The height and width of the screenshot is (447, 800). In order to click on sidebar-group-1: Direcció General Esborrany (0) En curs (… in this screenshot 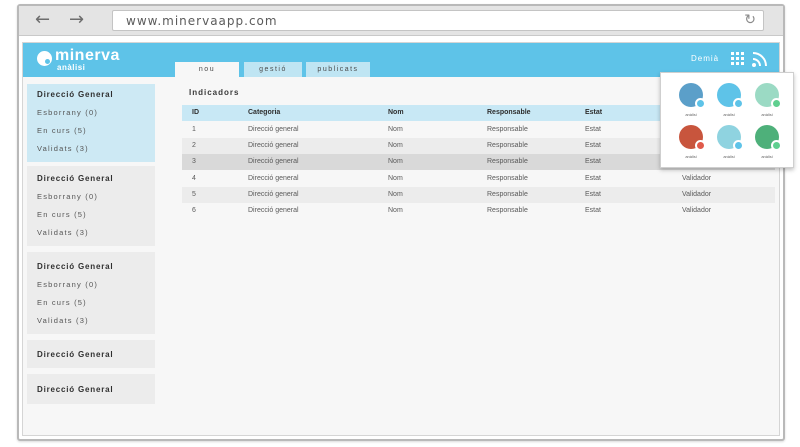, I will do `click(91, 123)`.